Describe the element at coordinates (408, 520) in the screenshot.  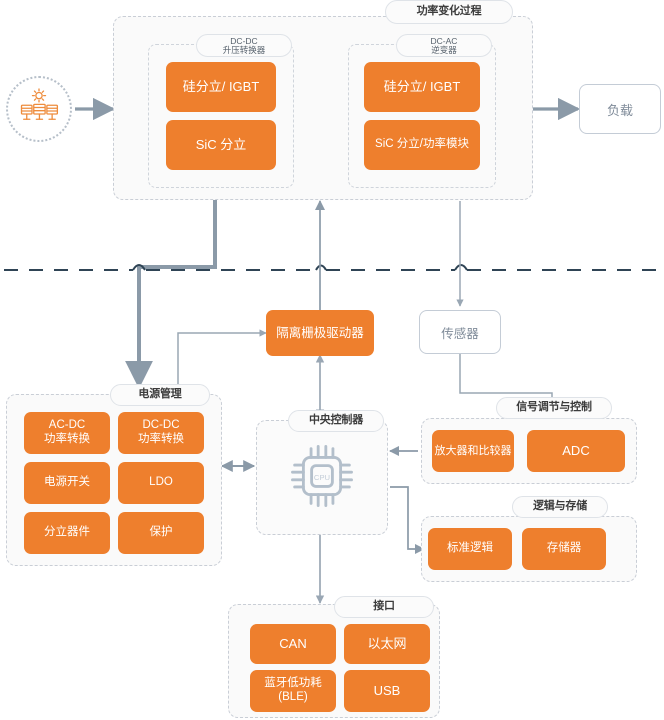
I see `wire-controller-to-logicmem` at that location.